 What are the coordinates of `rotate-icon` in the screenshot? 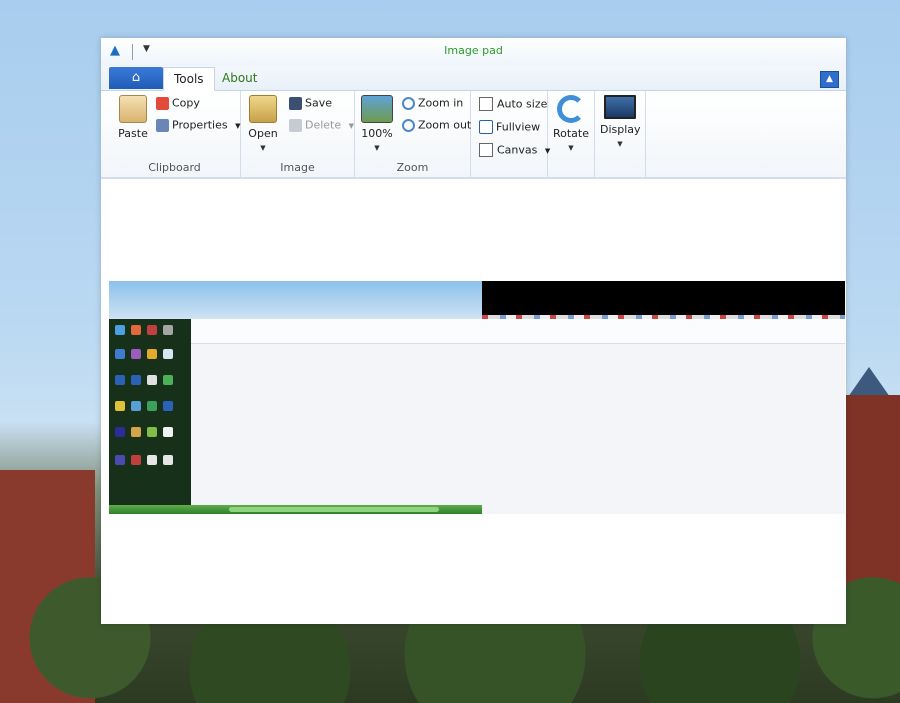 It's located at (571, 109).